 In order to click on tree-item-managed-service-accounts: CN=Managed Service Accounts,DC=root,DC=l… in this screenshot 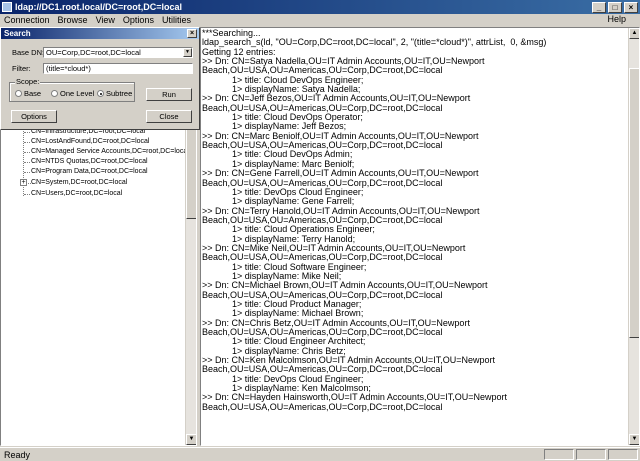, I will do `click(110, 152)`.